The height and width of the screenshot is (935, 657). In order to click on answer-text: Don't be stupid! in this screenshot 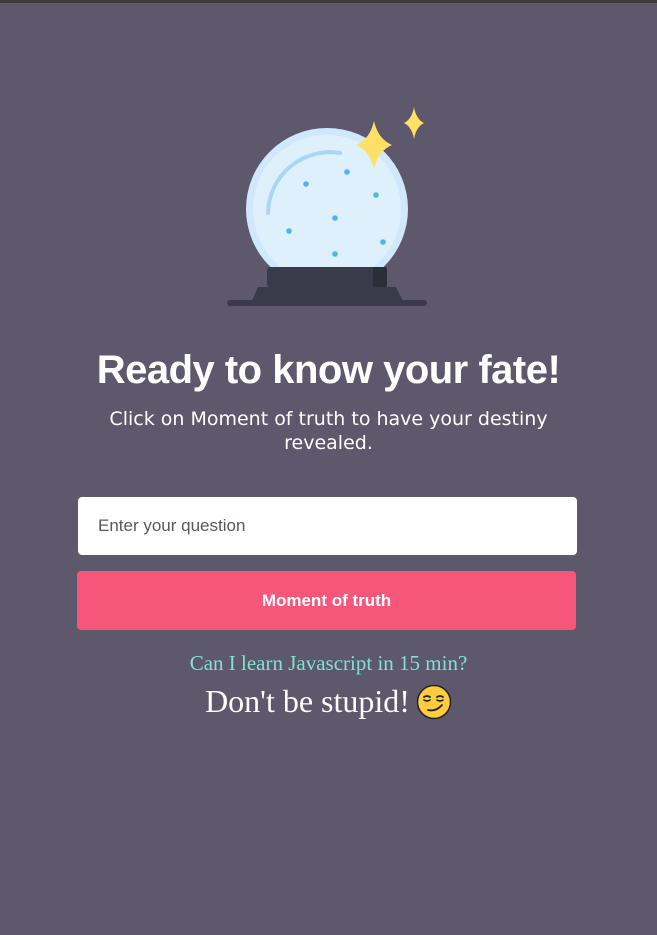, I will do `click(307, 701)`.